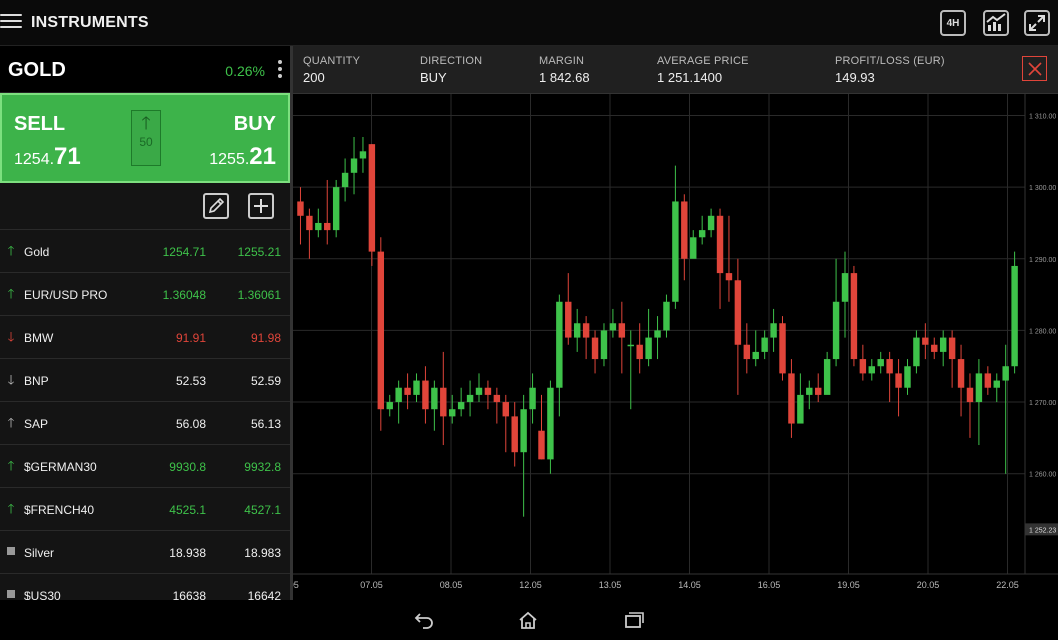  I want to click on instrument-row: 🡑 Gold 1254.71 1255.21, so click(145, 251).